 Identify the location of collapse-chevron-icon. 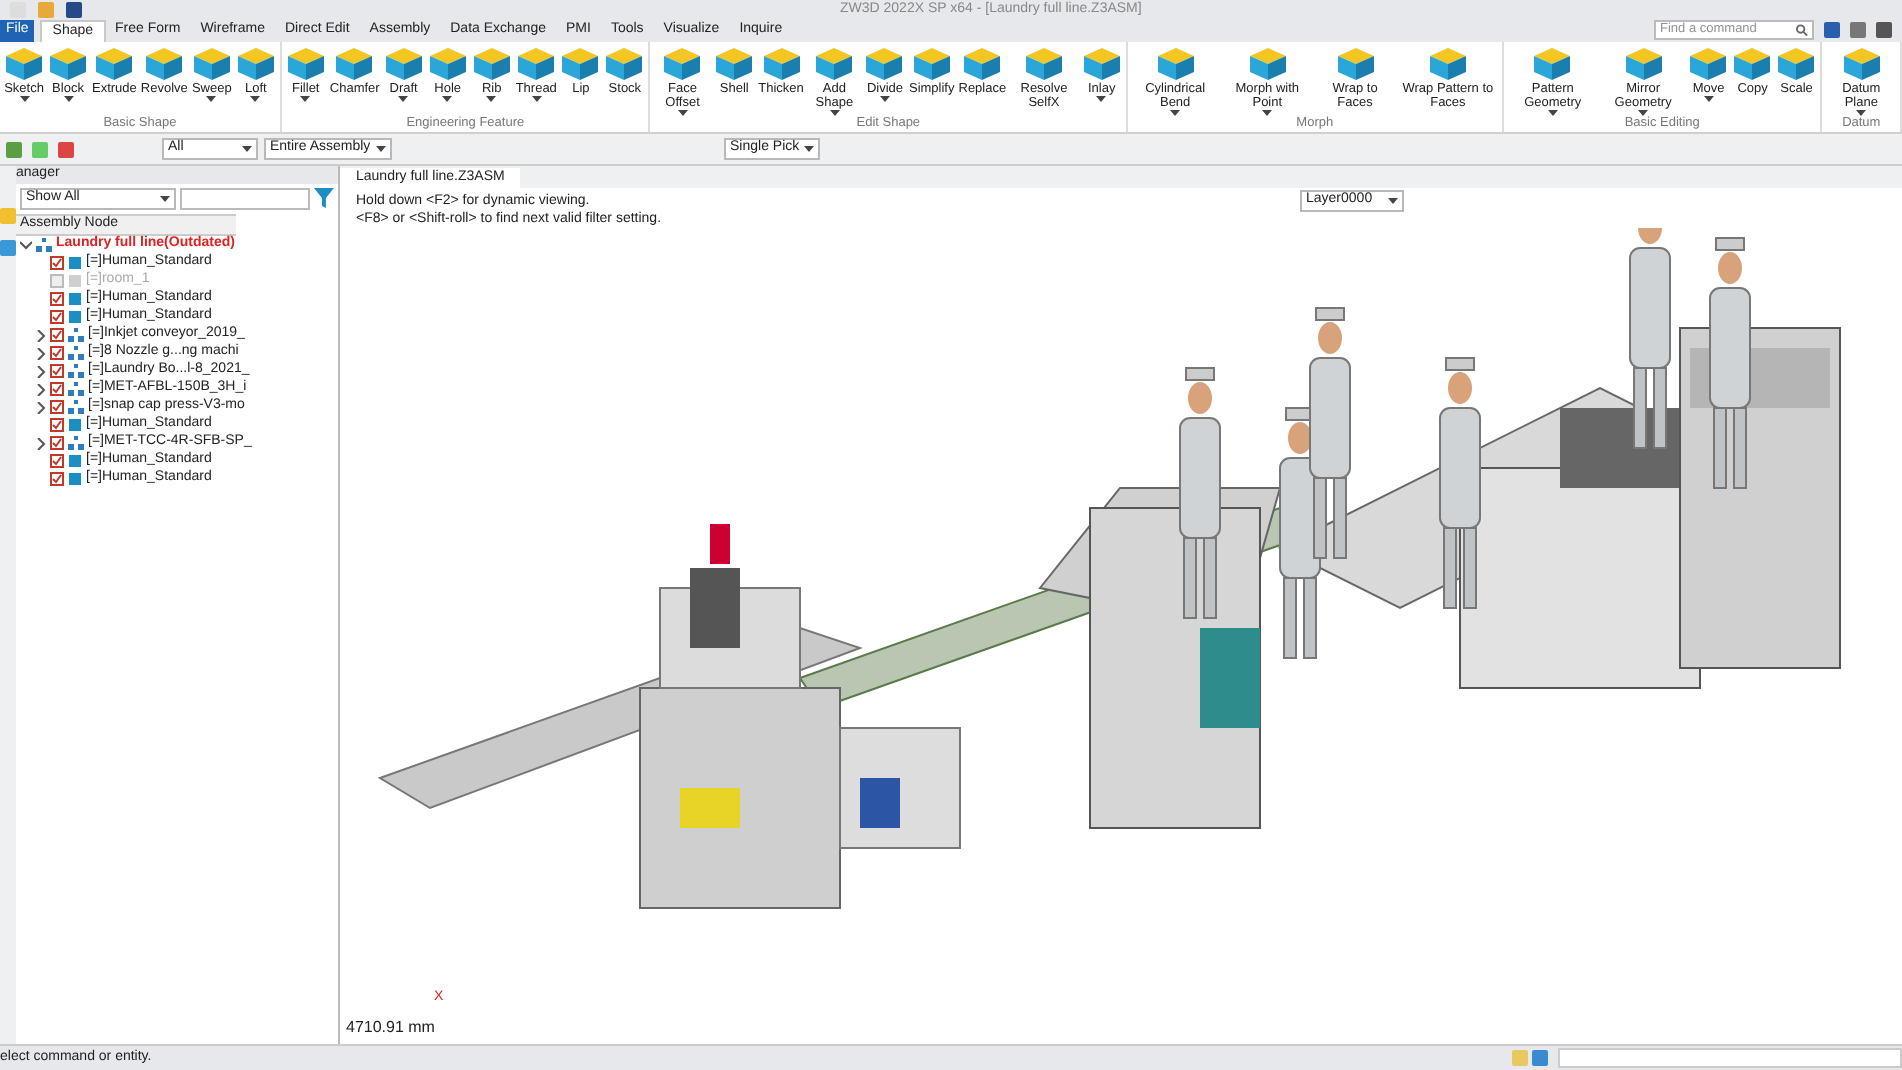
(26, 245).